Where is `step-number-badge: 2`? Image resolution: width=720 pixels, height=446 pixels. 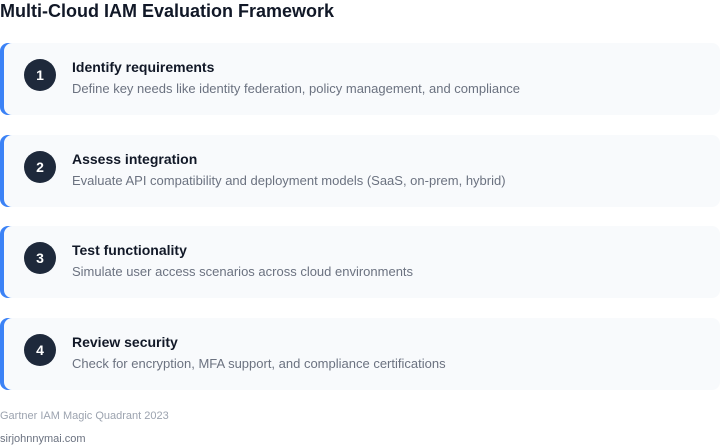 step-number-badge: 2 is located at coordinates (40, 167).